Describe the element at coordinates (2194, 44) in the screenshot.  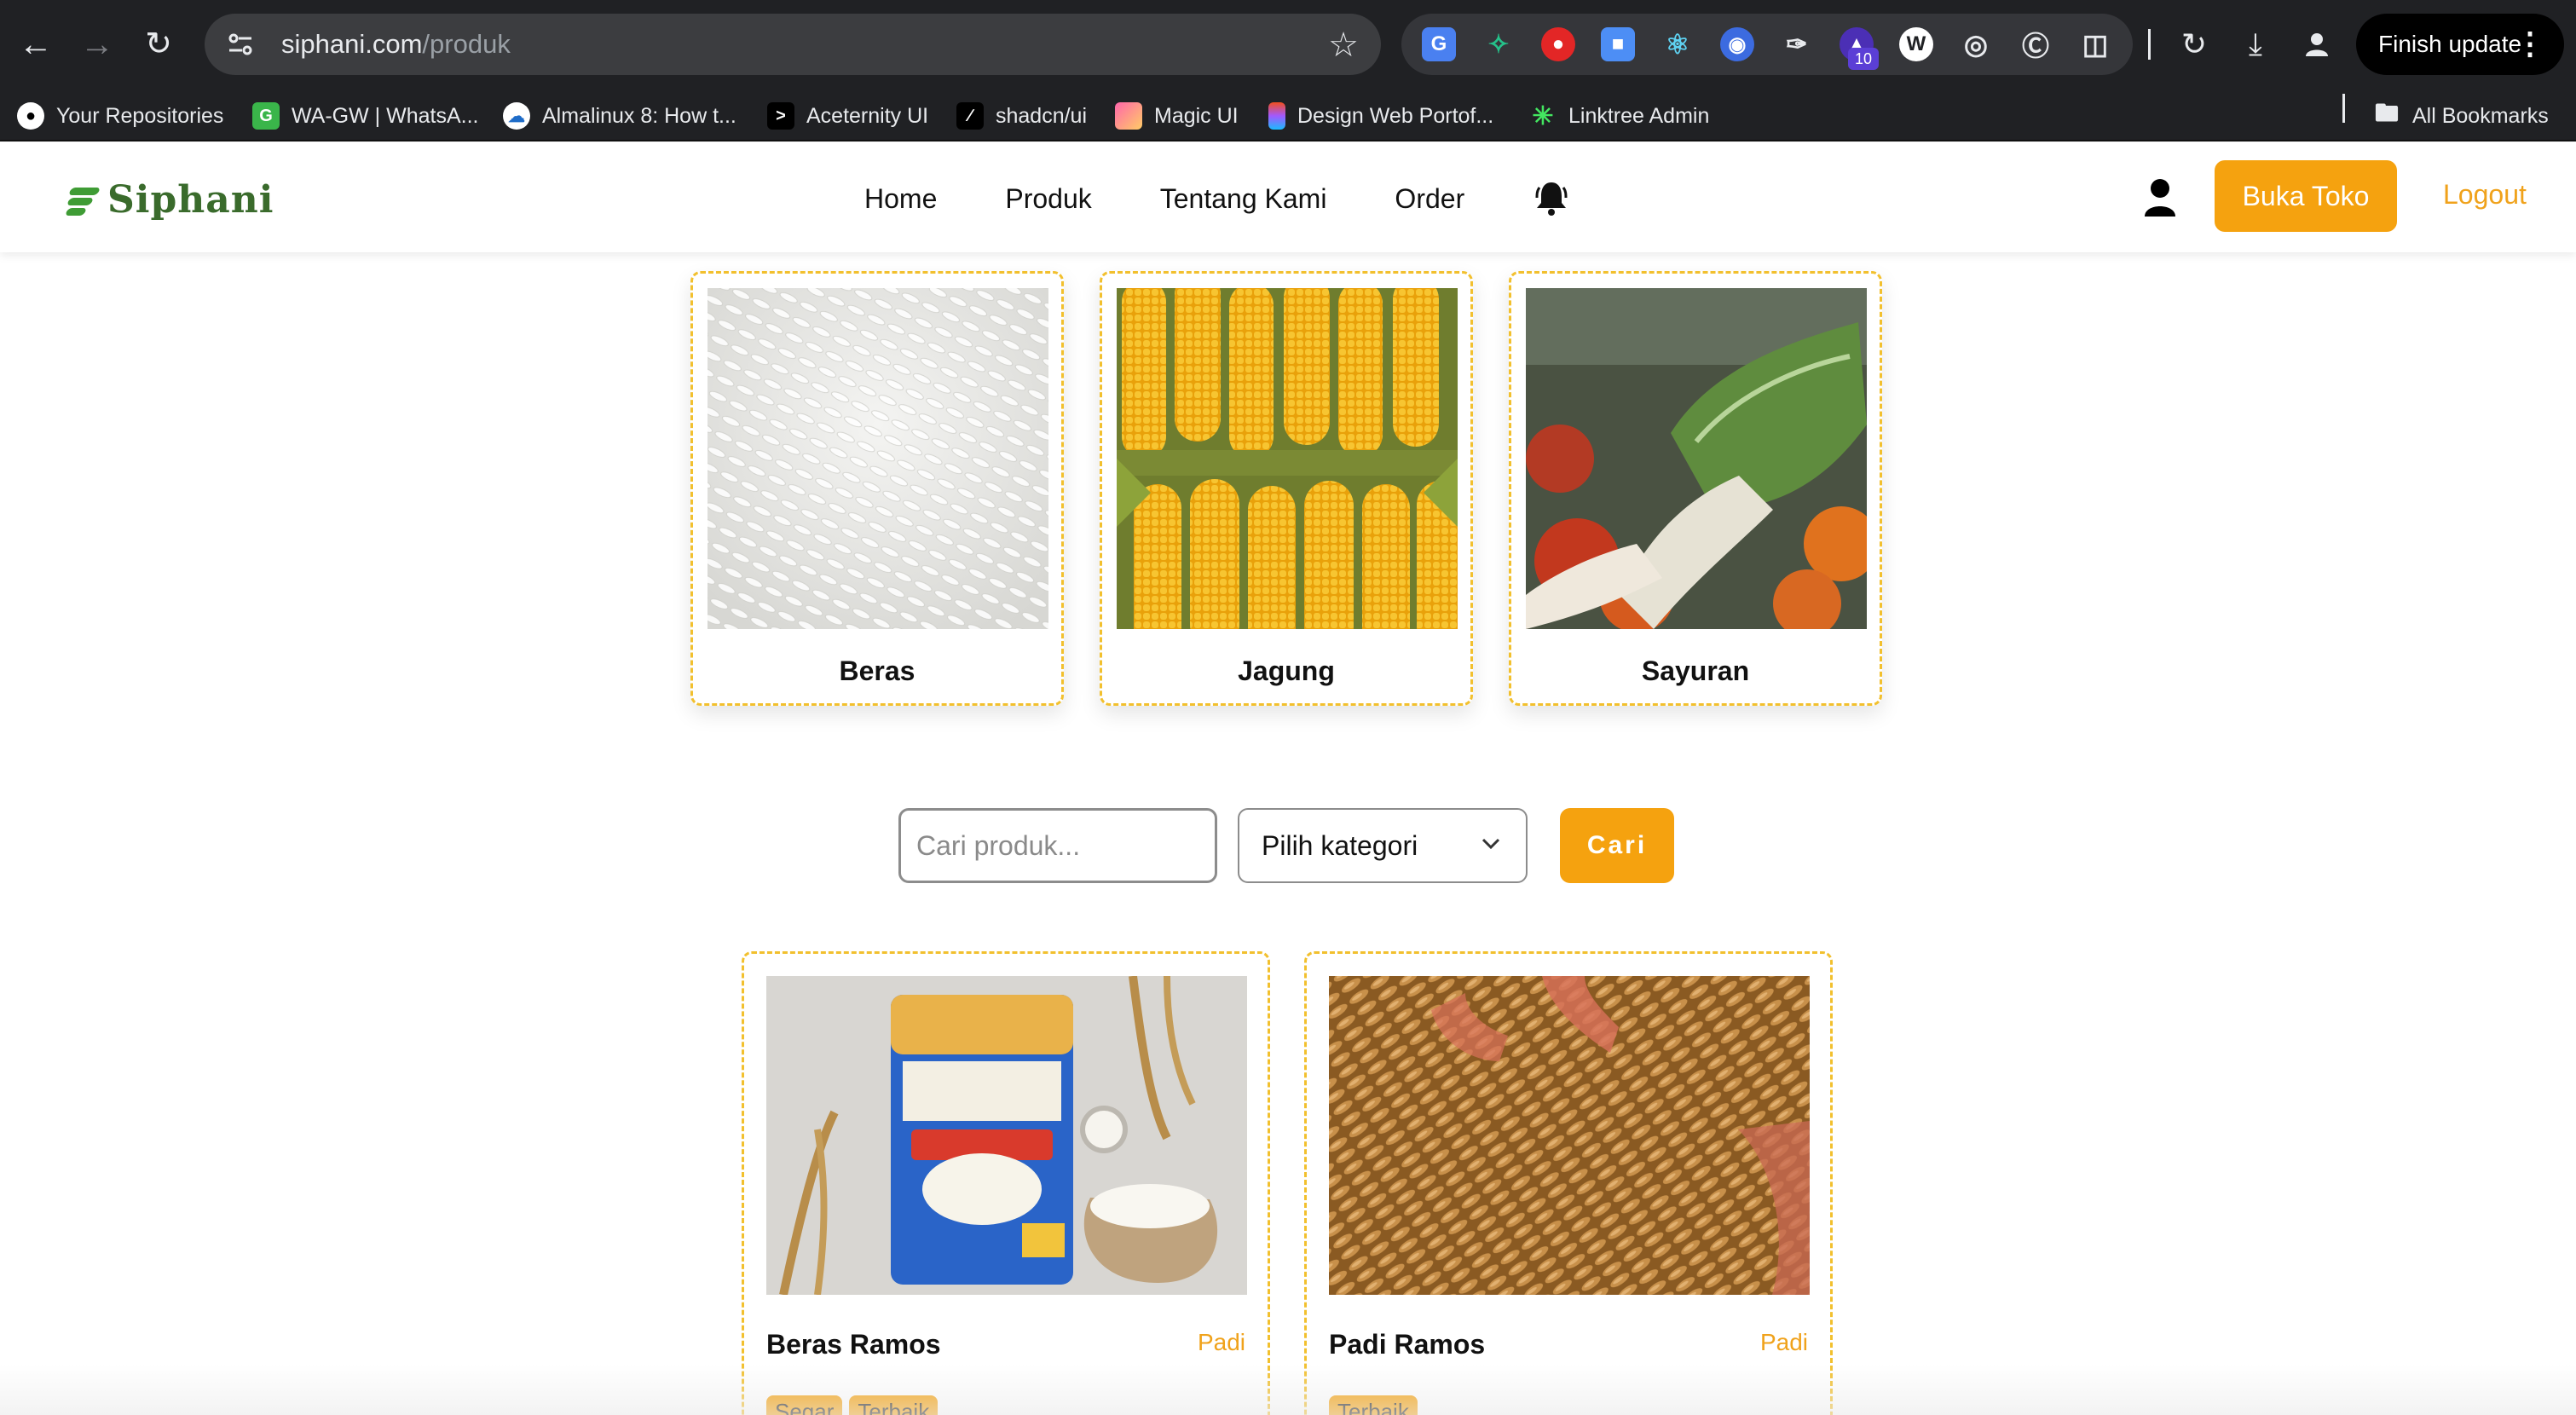
I see `performance-icon: ↻` at that location.